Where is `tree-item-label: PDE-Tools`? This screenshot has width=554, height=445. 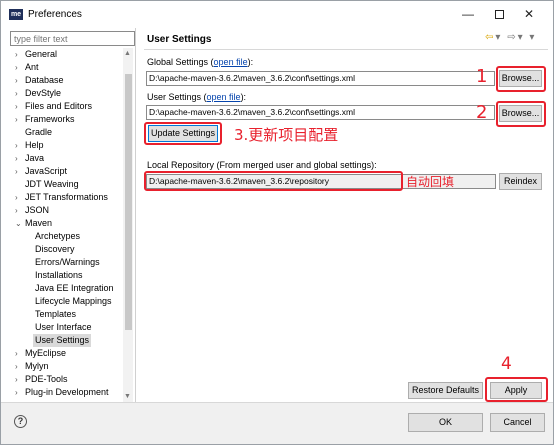
tree-item-label: PDE-Tools is located at coordinates (46, 379).